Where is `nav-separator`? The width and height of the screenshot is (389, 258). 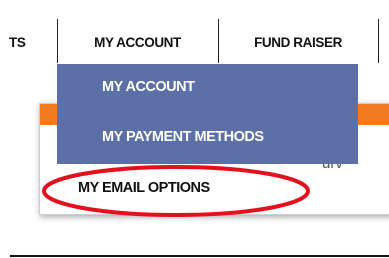 nav-separator is located at coordinates (378, 41).